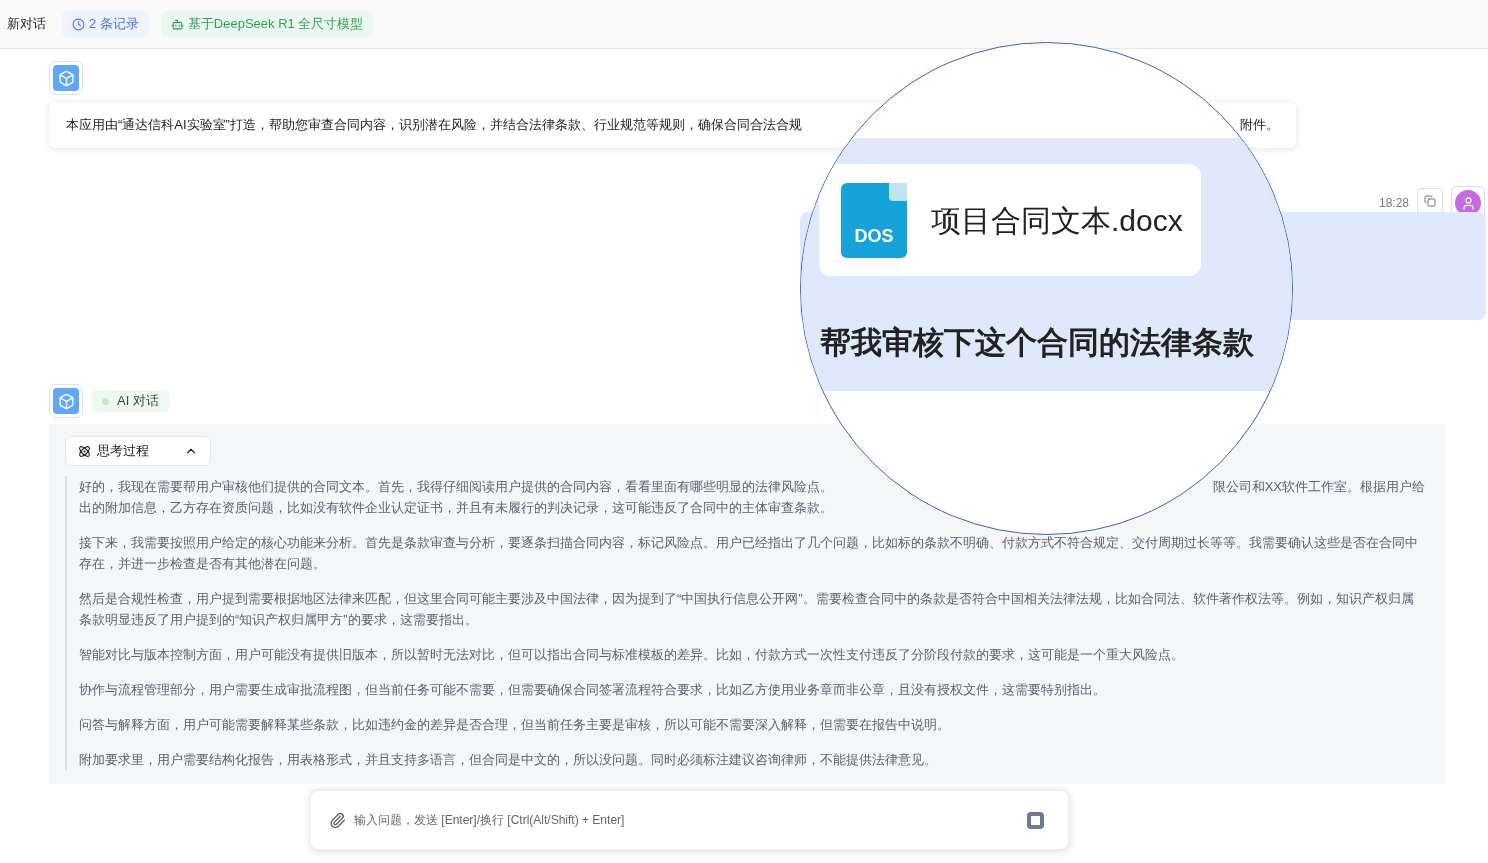 Image resolution: width=1488 pixels, height=863 pixels. What do you see at coordinates (1057, 220) in the screenshot?
I see `file-name: 项目合同文本.docx` at bounding box center [1057, 220].